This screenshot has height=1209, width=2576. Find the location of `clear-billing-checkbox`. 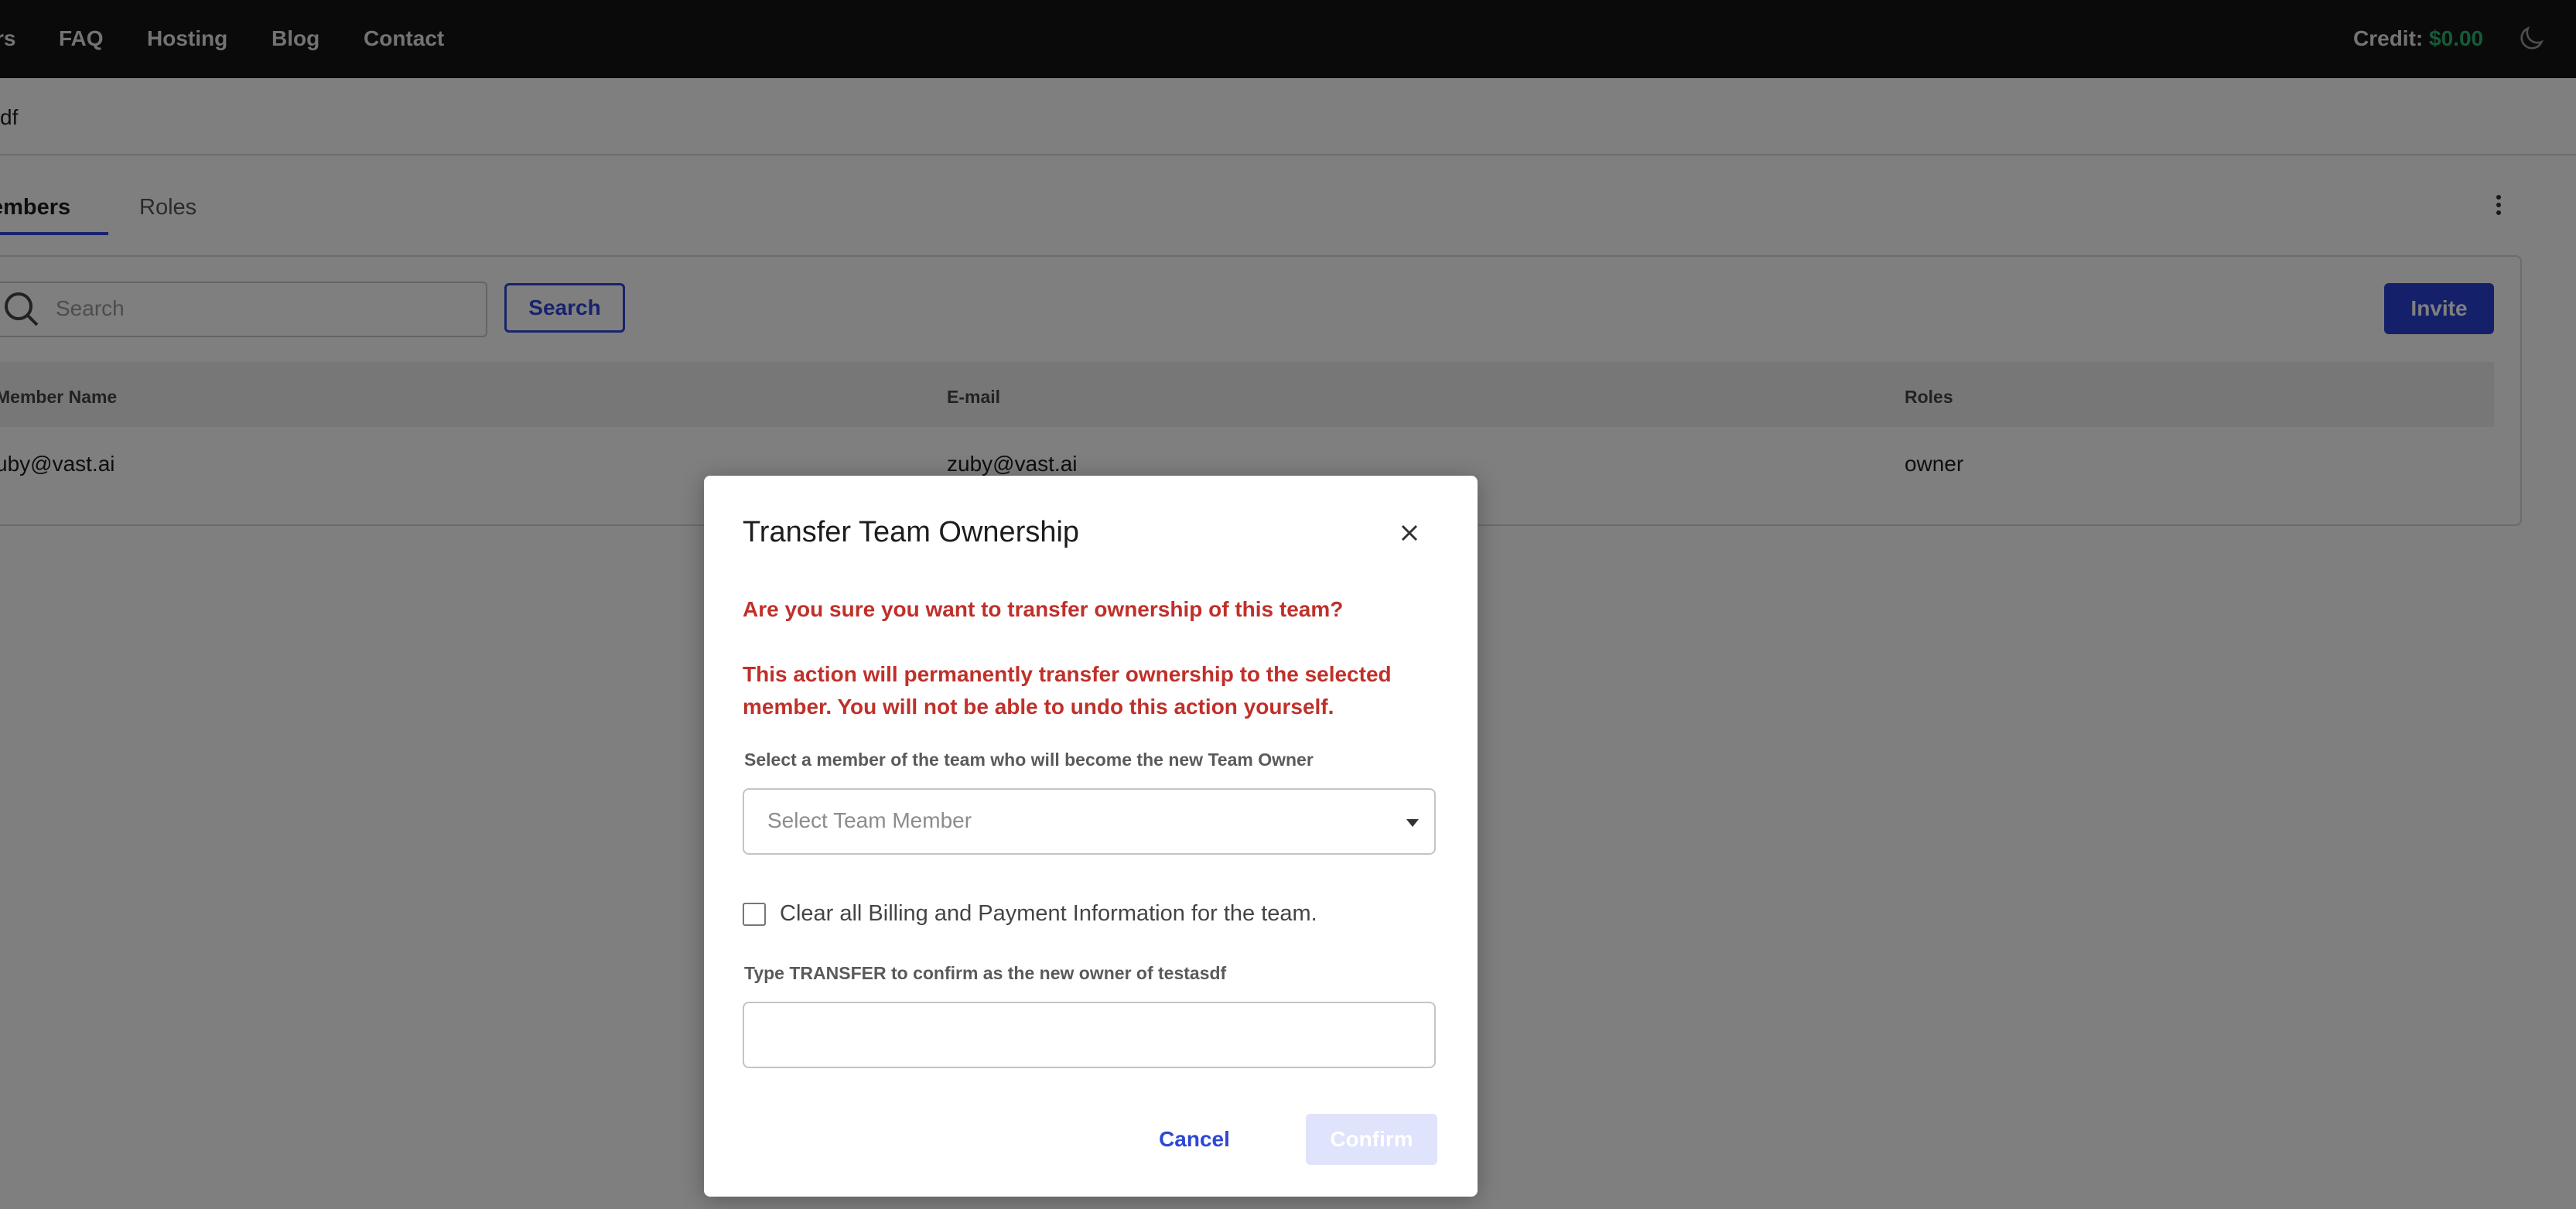

clear-billing-checkbox is located at coordinates (754, 915).